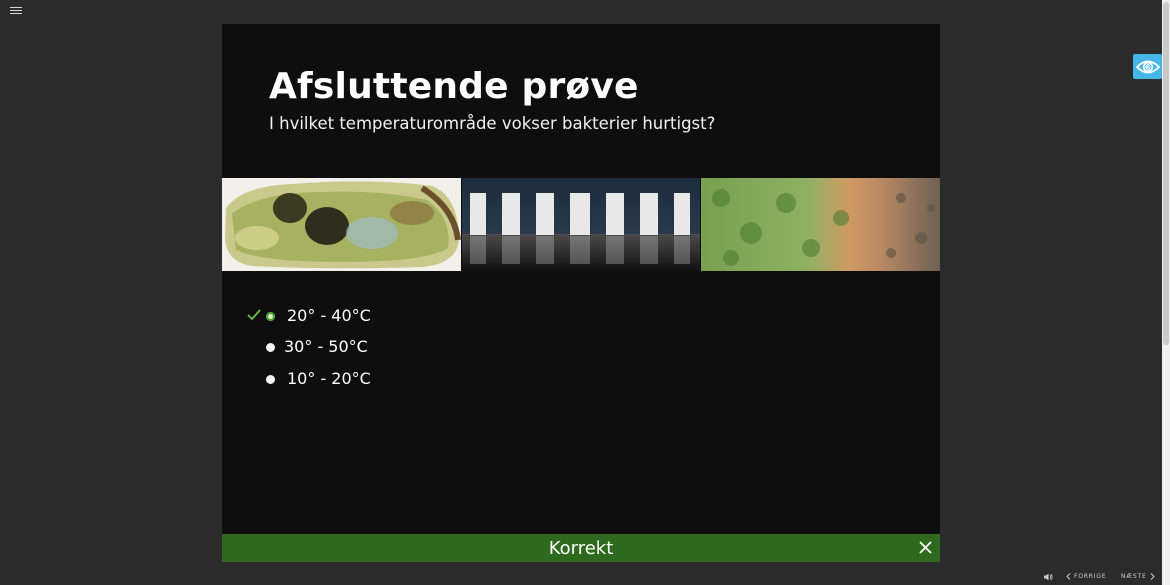 The width and height of the screenshot is (1170, 585). What do you see at coordinates (341, 224) in the screenshot?
I see `mold-bread-image` at bounding box center [341, 224].